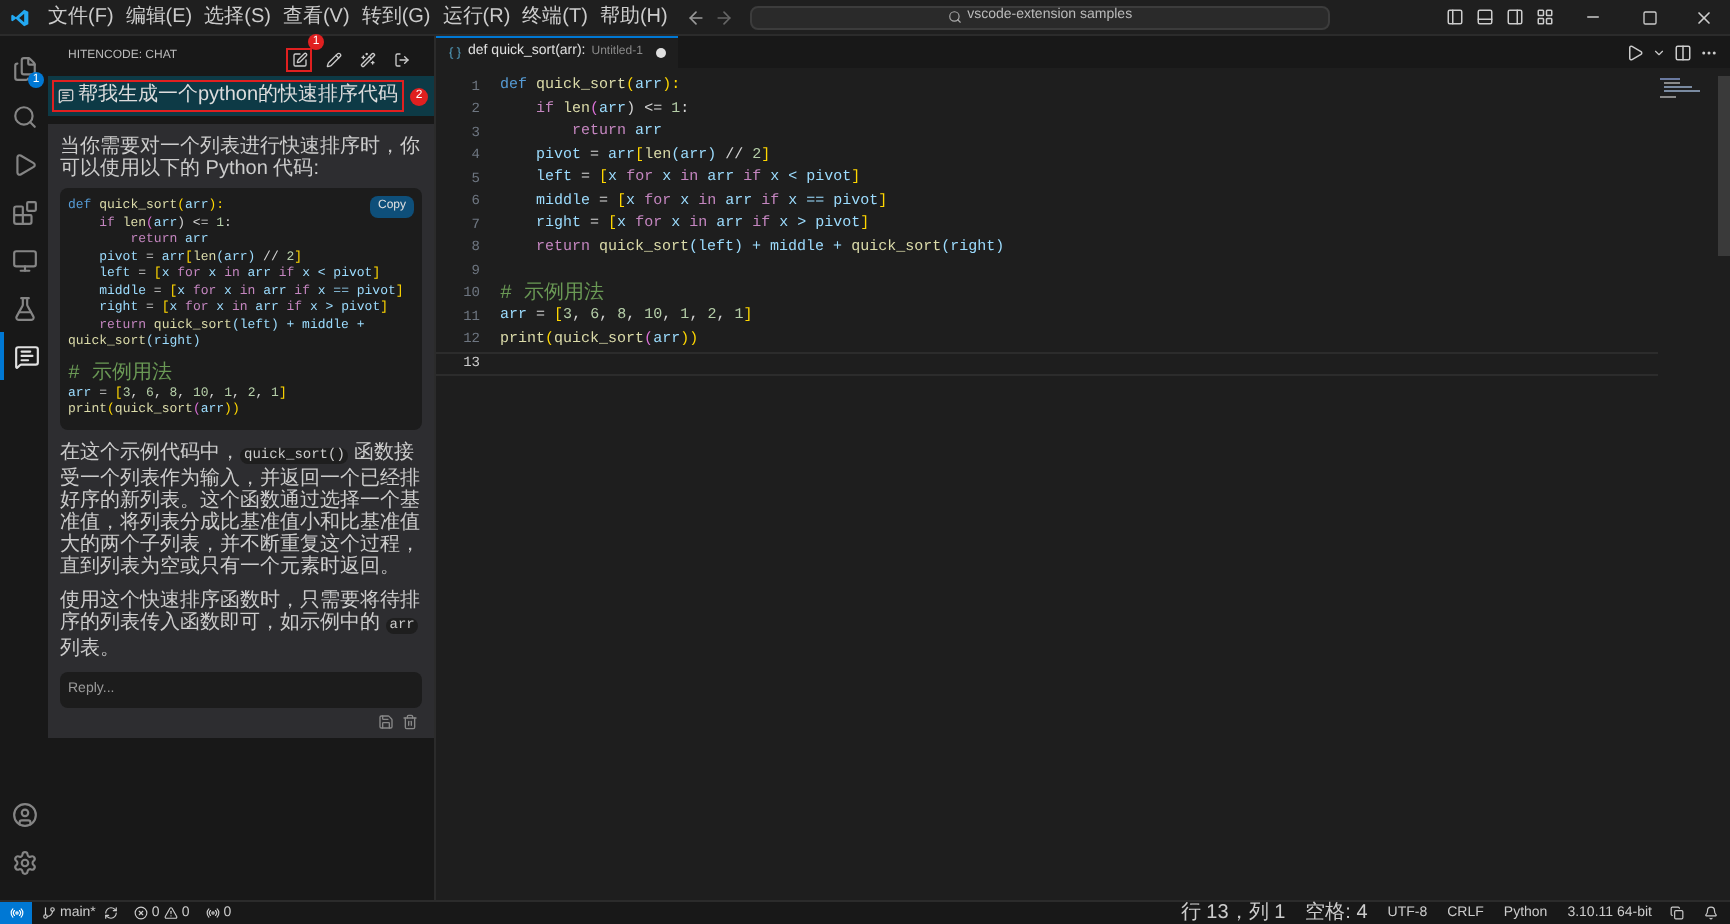 The width and height of the screenshot is (1730, 924). What do you see at coordinates (333, 60) in the screenshot?
I see `pencil-icon` at bounding box center [333, 60].